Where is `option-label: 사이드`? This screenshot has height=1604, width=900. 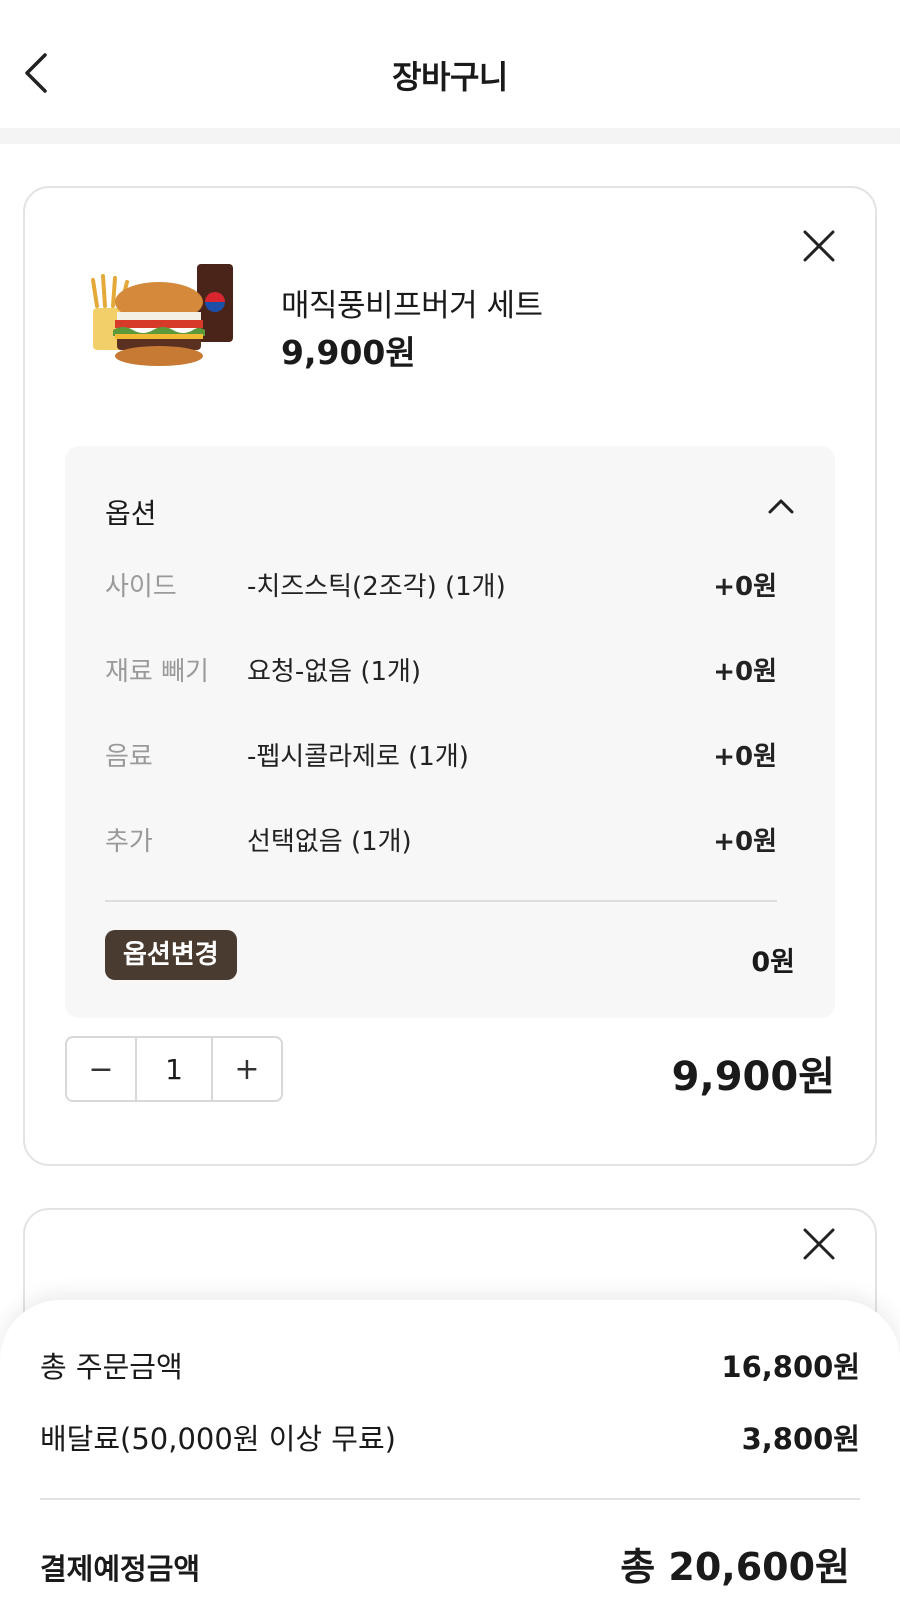
option-label: 사이드 is located at coordinates (141, 587).